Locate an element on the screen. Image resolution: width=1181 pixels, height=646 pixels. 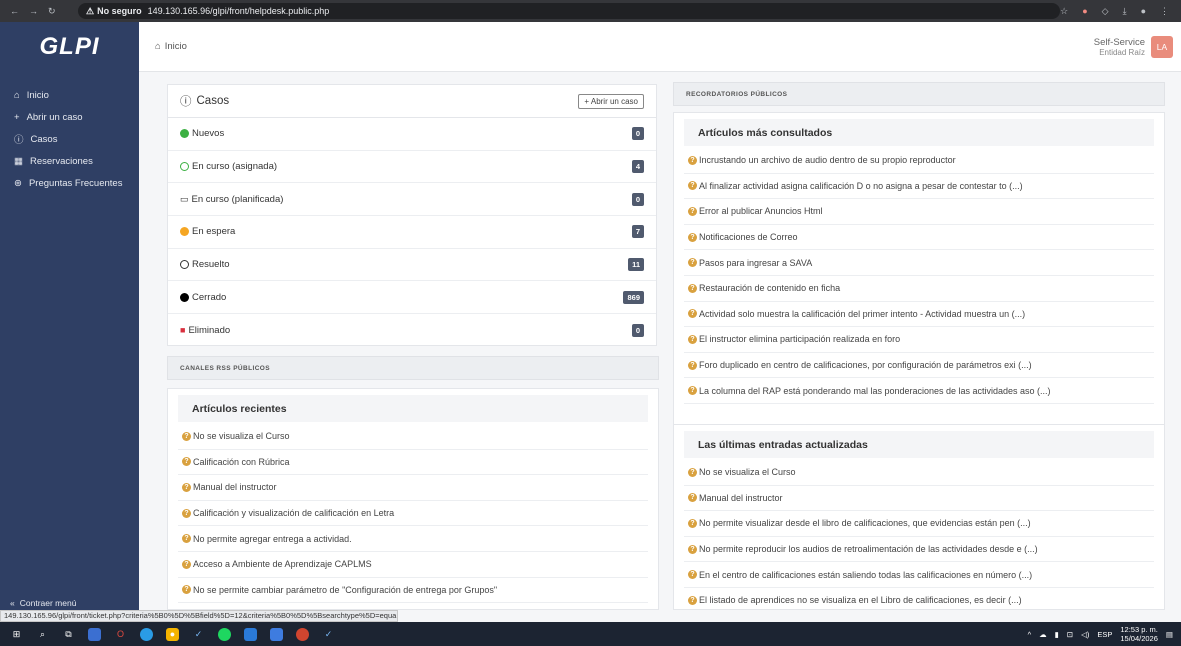
vscode-icon: ✓ is located at coordinates (198, 634).